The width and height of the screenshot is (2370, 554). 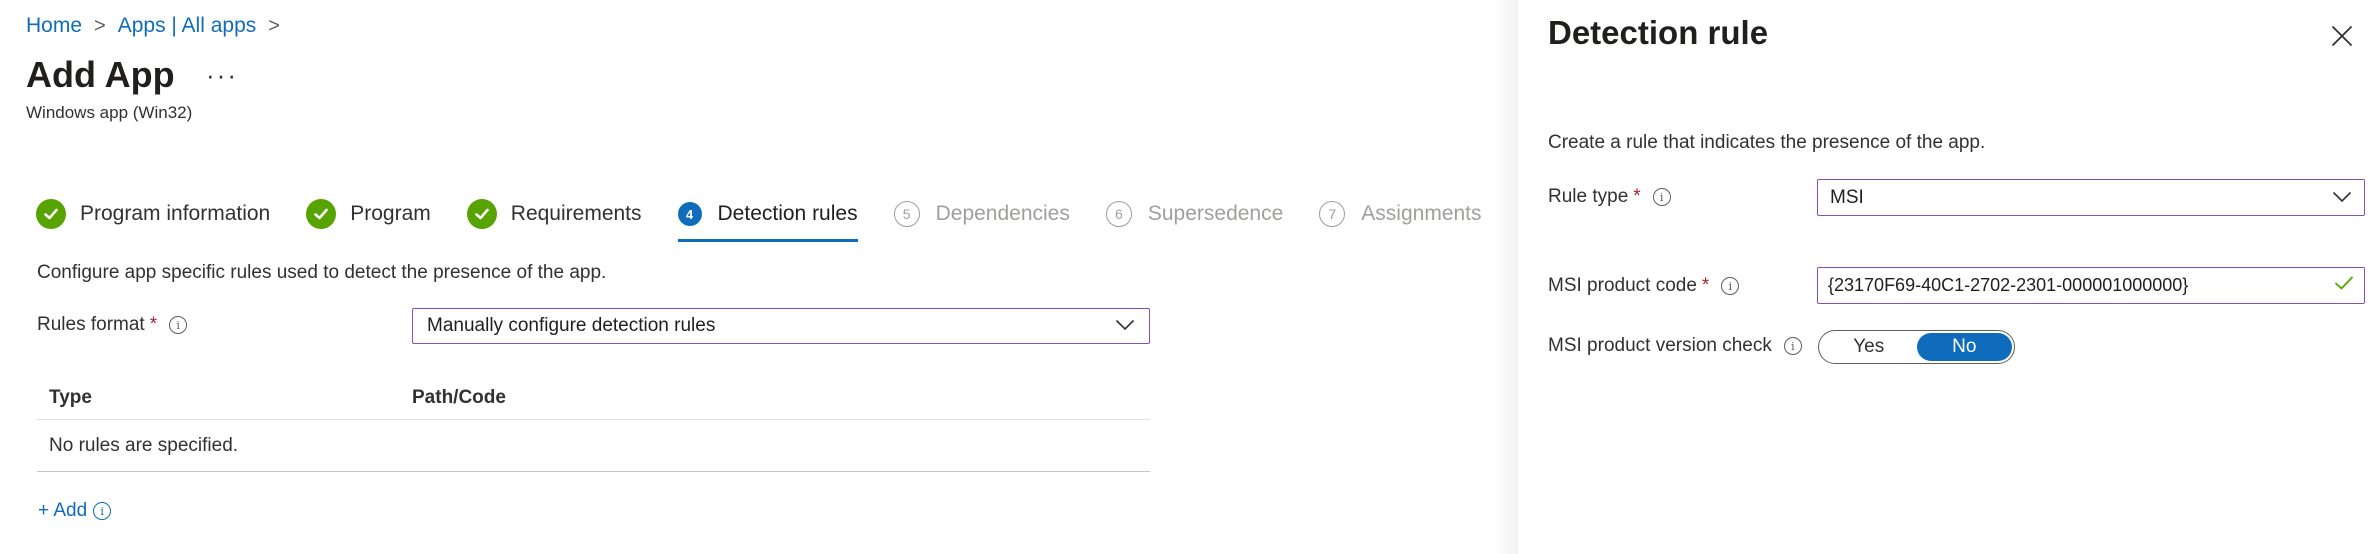 I want to click on panel-title: Detection rule, so click(x=1658, y=32).